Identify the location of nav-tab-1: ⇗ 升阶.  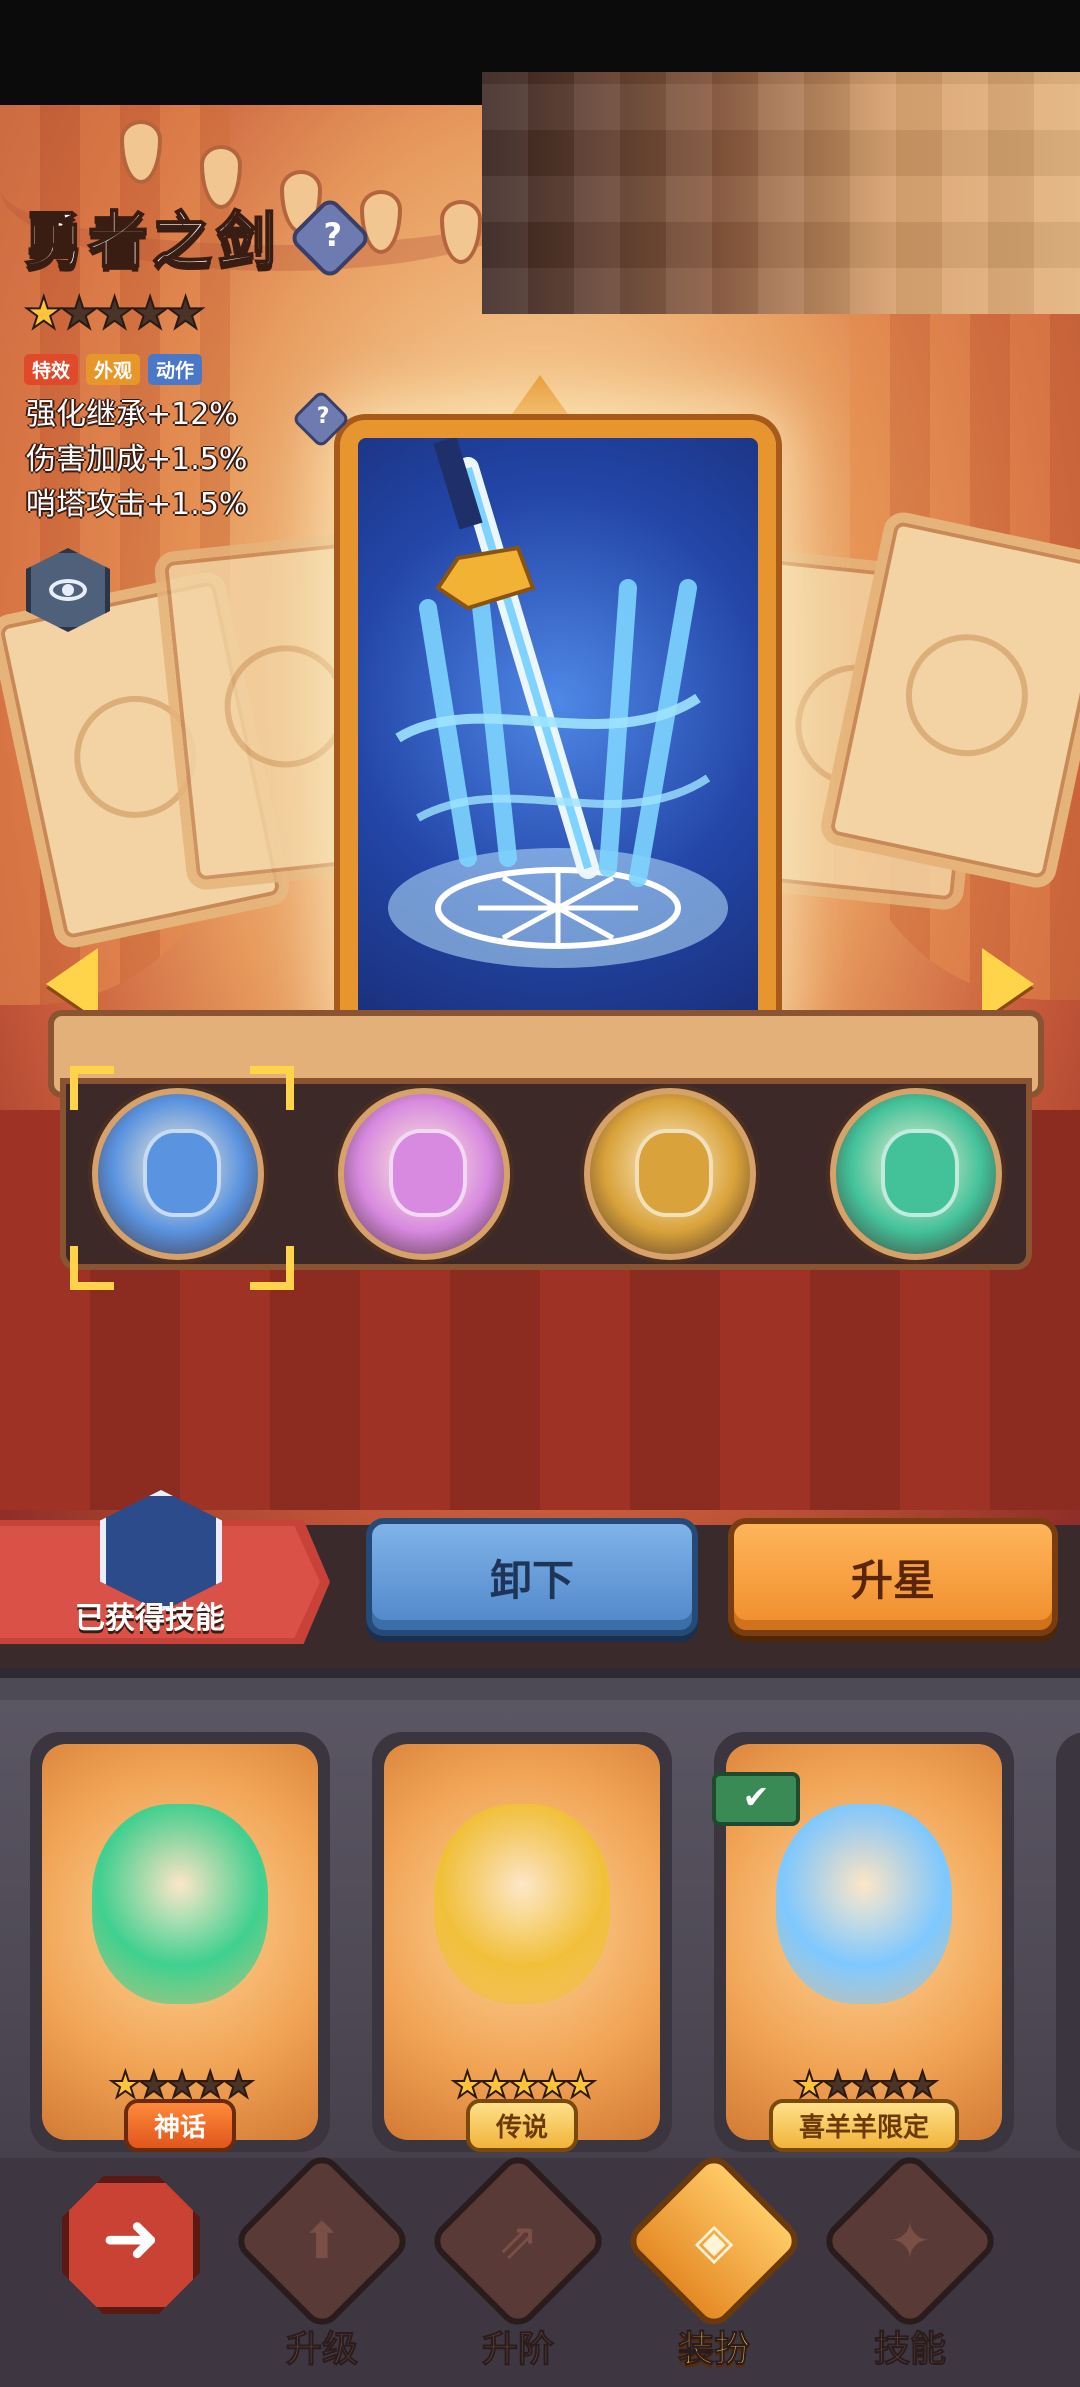
(518, 2260).